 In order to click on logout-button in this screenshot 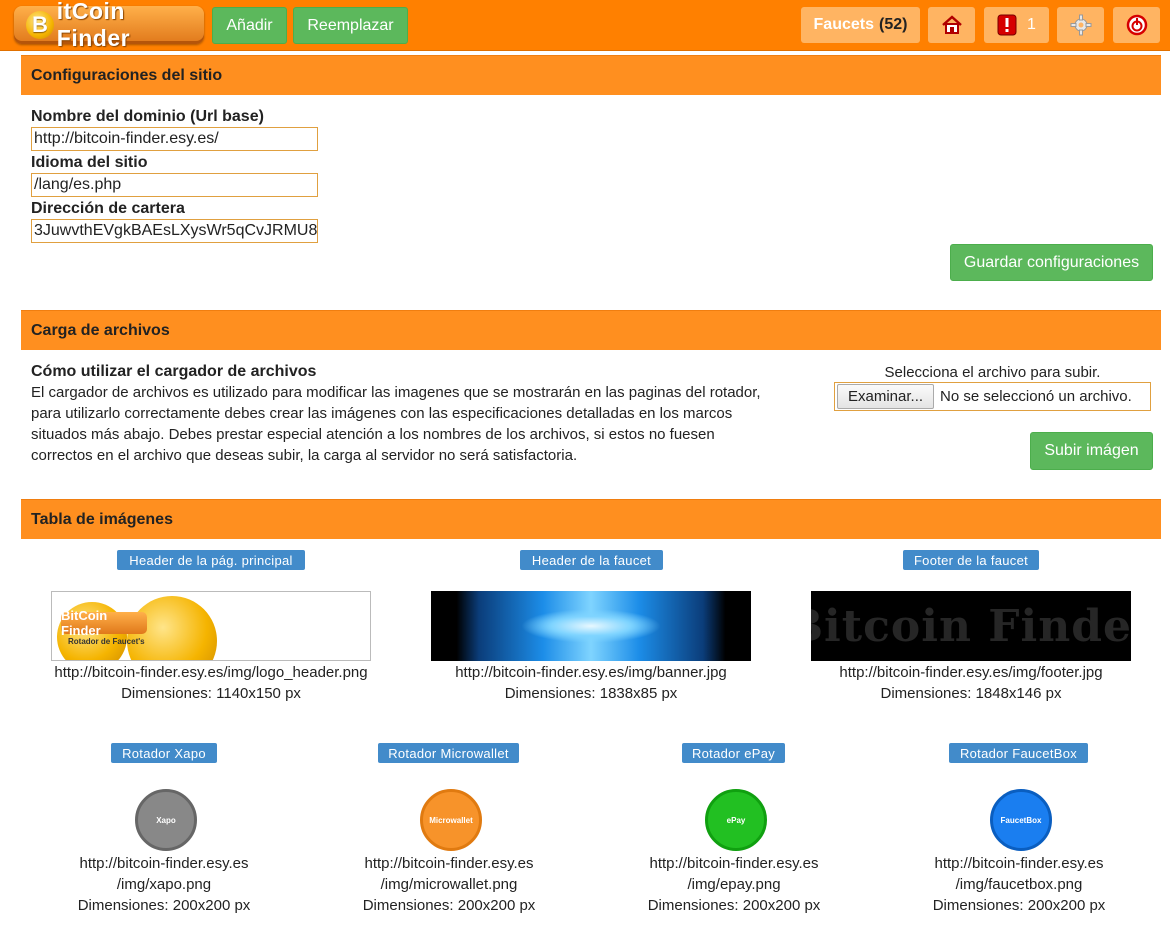, I will do `click(1136, 25)`.